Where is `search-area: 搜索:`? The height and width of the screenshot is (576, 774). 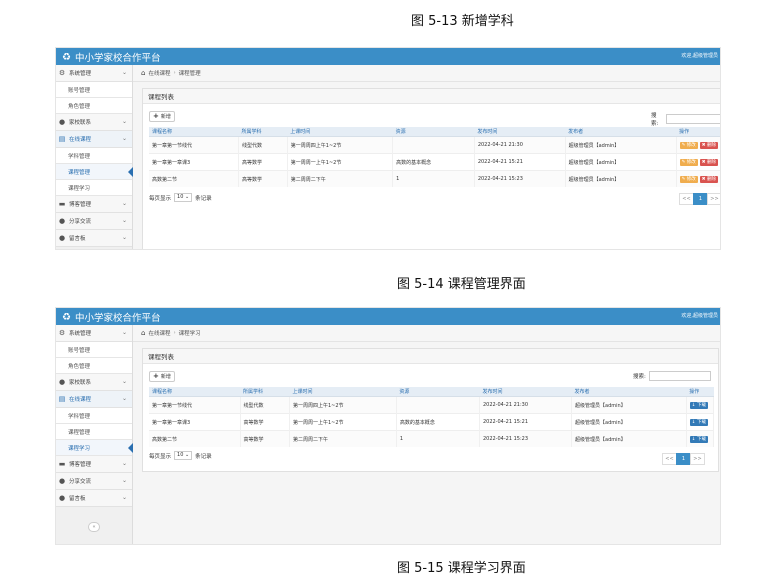
search-area: 搜索: is located at coordinates (672, 376).